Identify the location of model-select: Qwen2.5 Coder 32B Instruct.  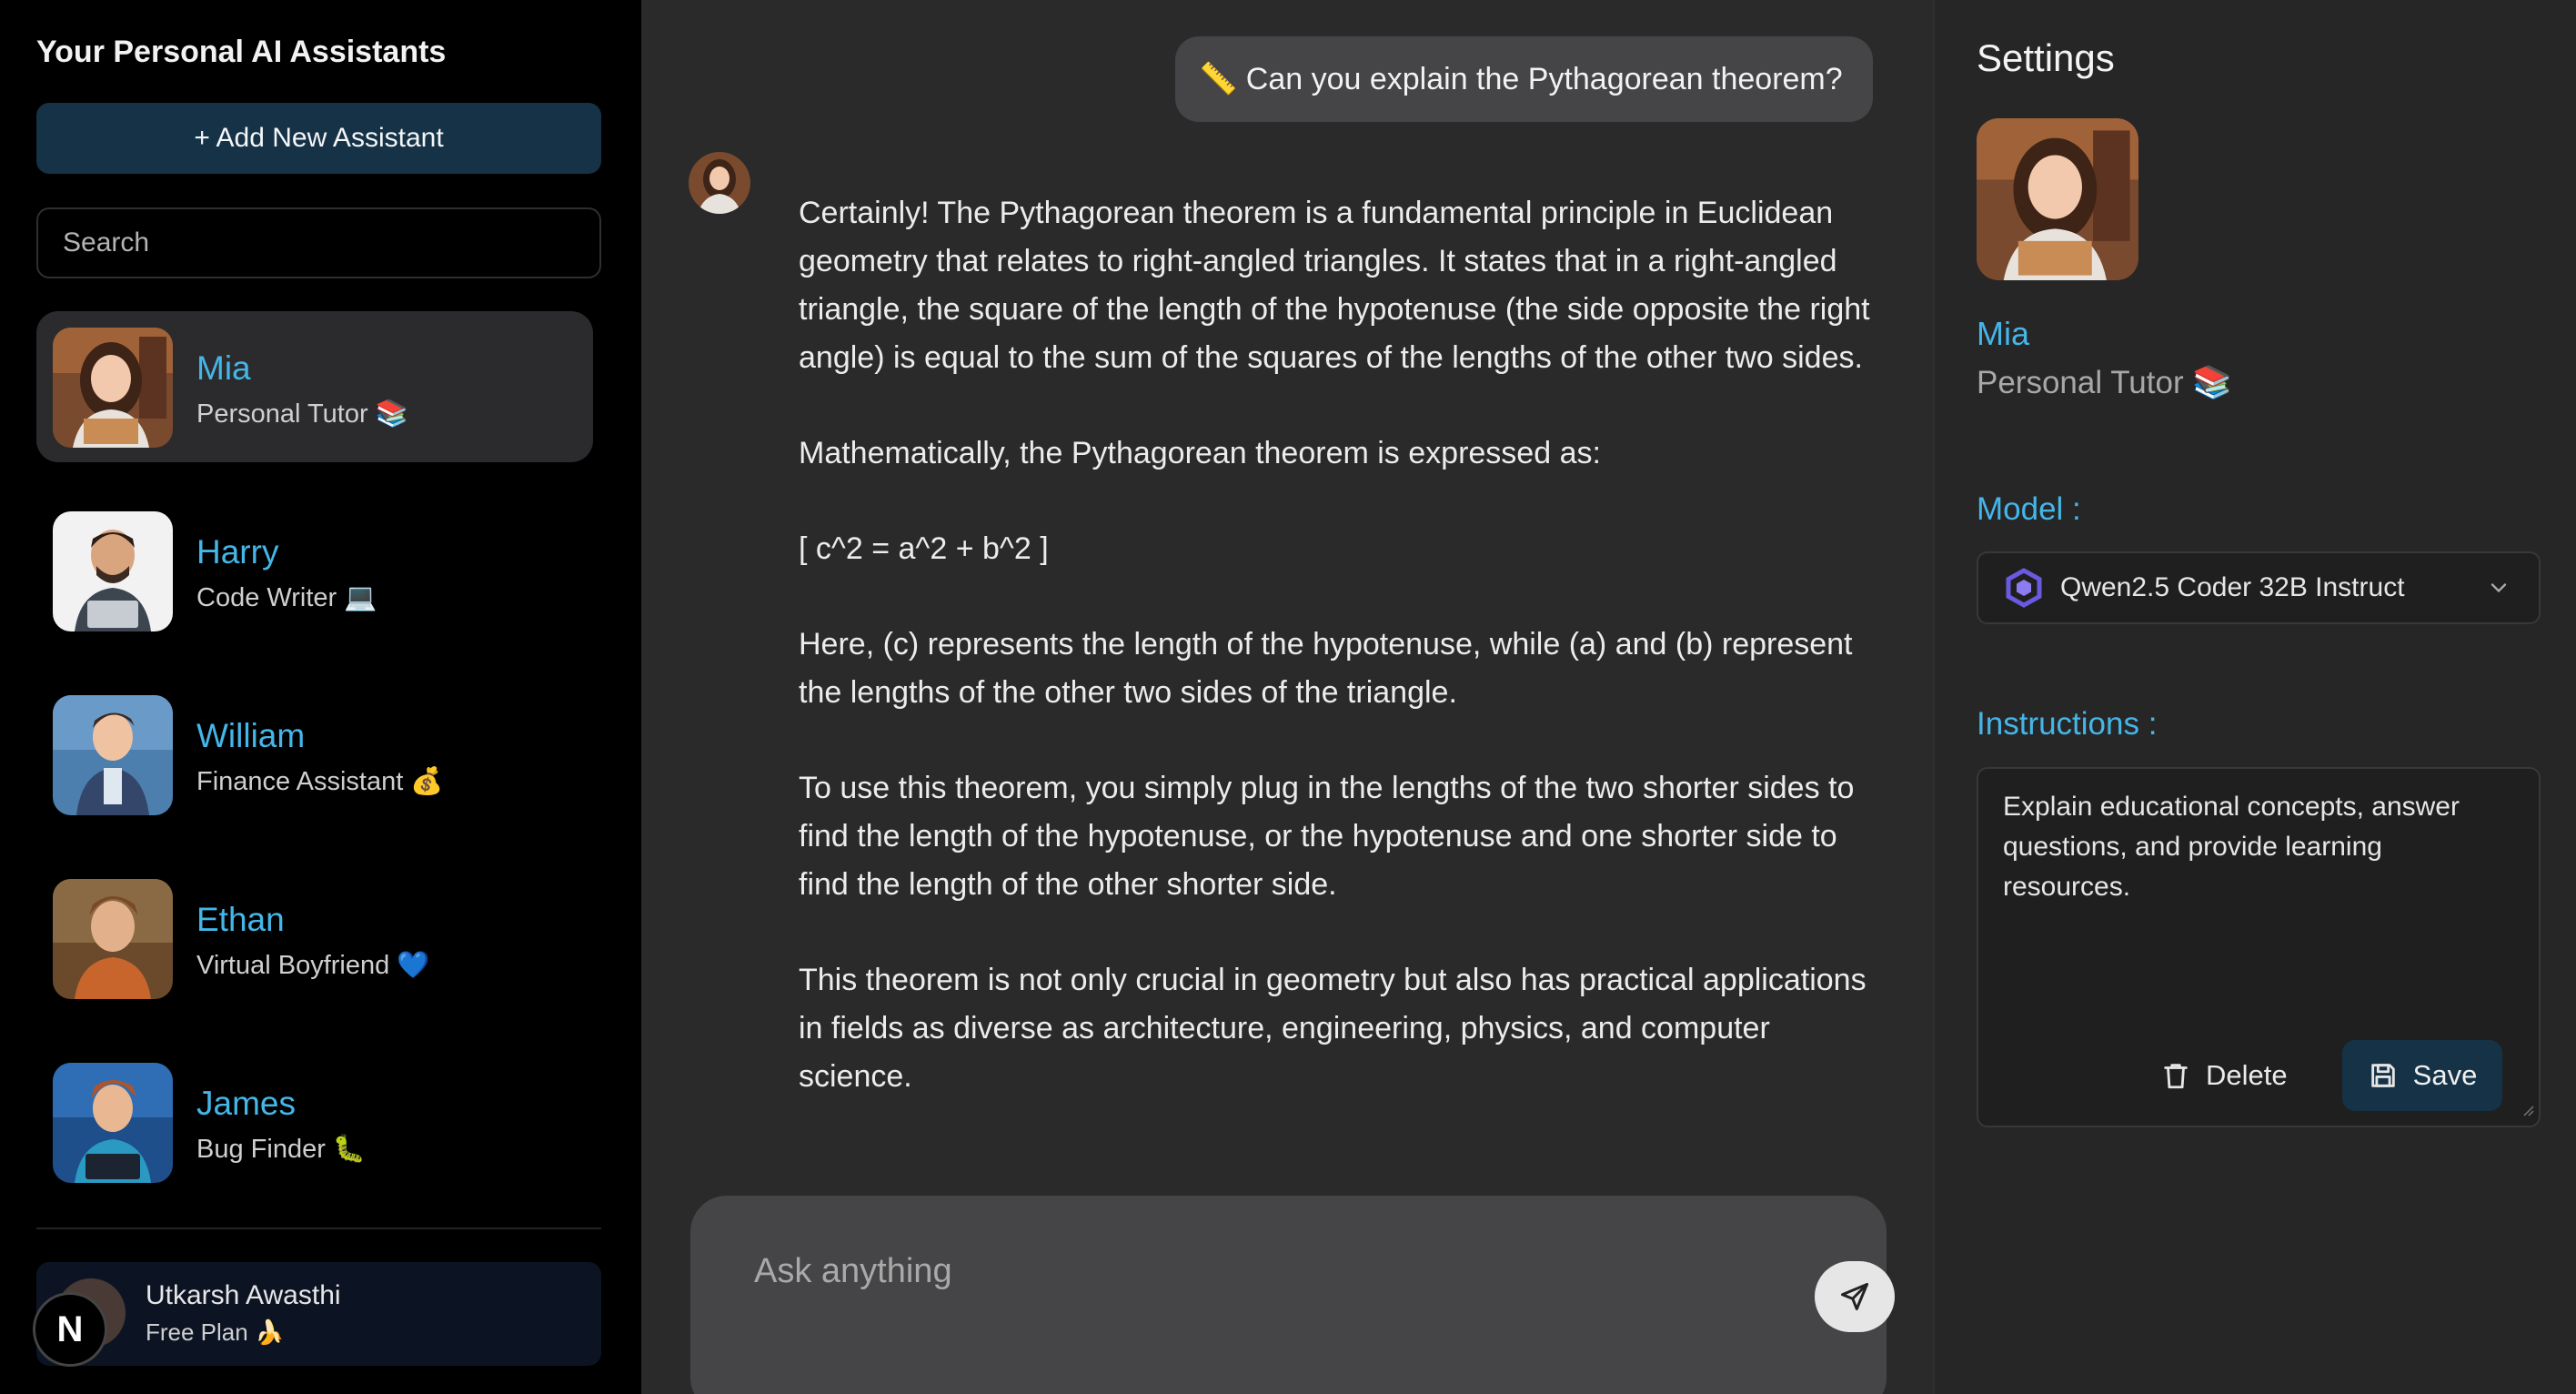
(2259, 587).